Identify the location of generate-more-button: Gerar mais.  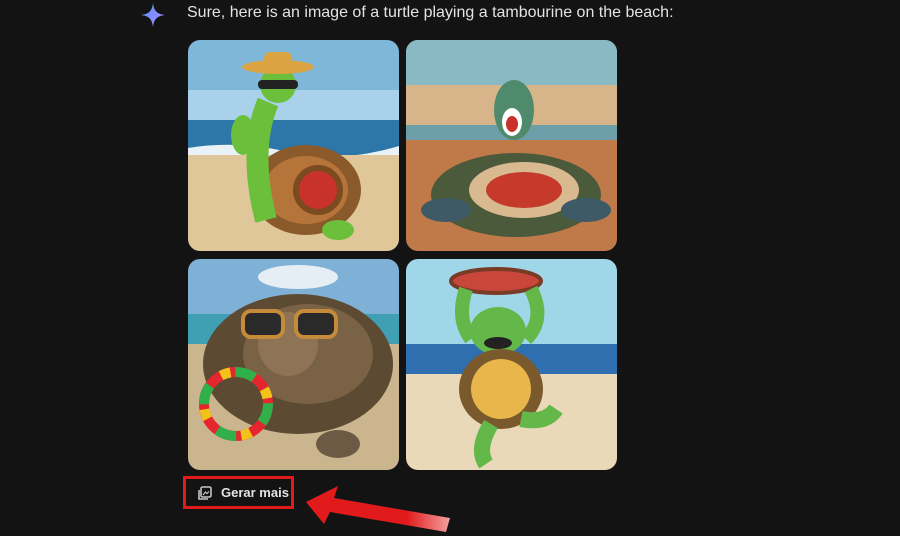
(238, 492).